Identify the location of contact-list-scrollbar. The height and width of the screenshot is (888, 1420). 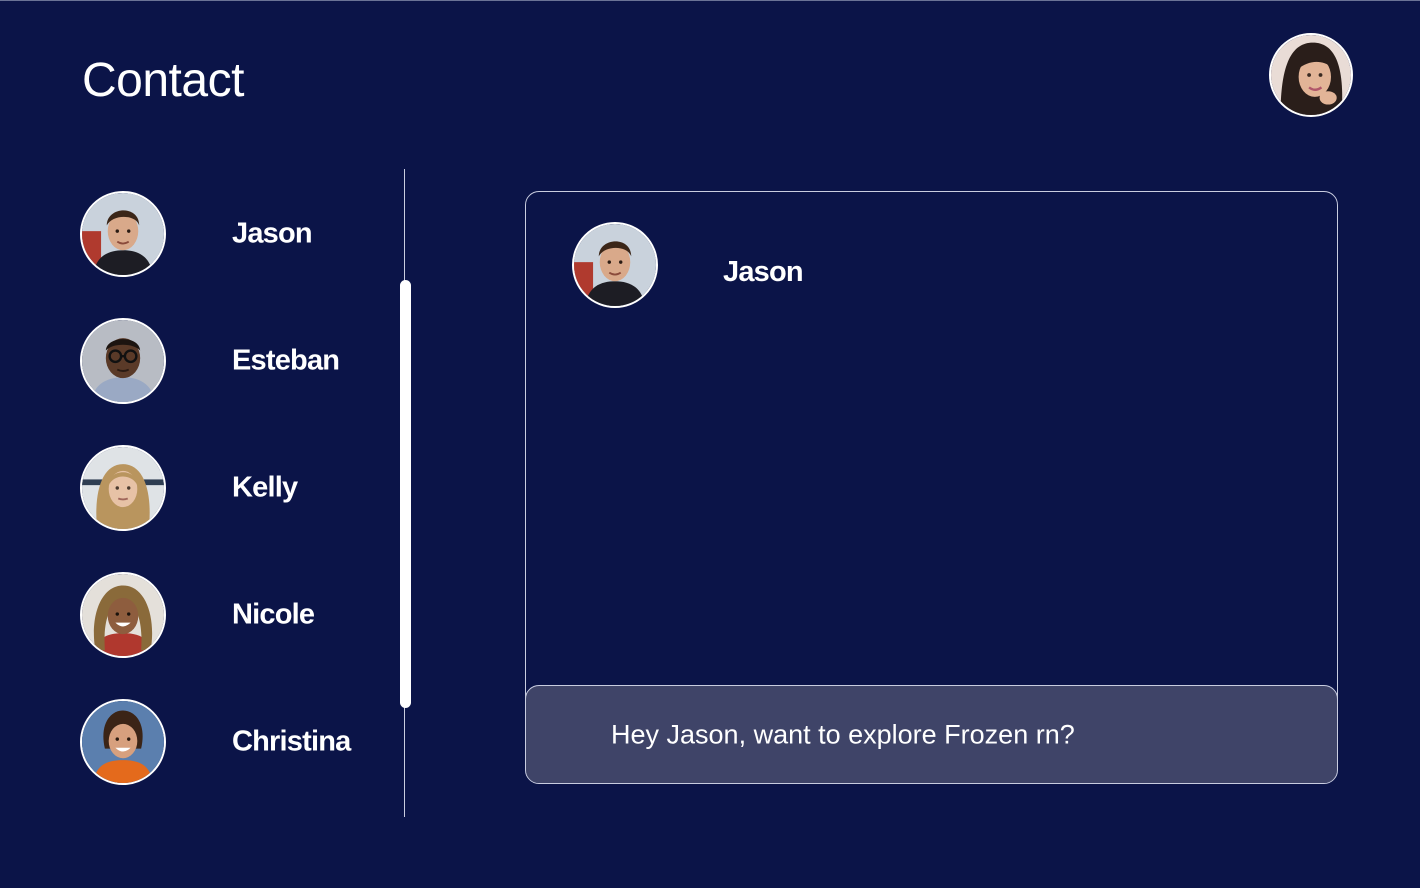
(405, 494).